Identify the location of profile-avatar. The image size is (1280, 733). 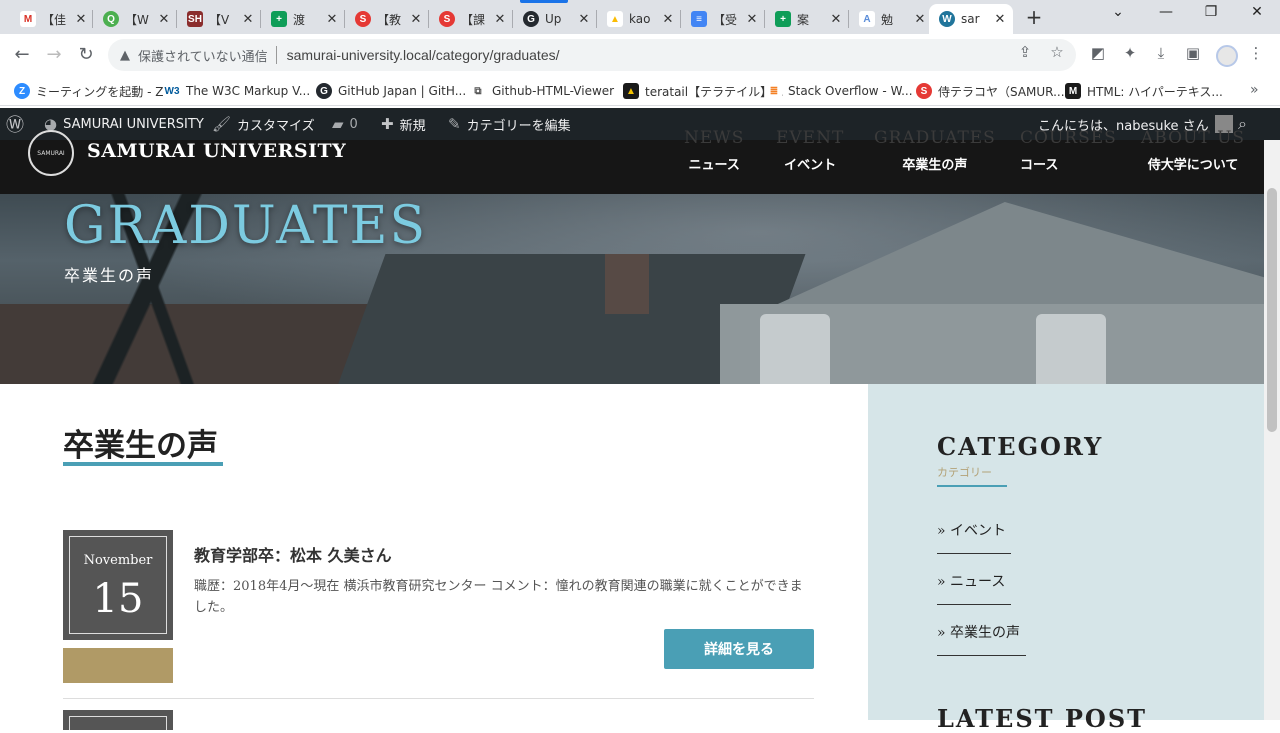
(1227, 56).